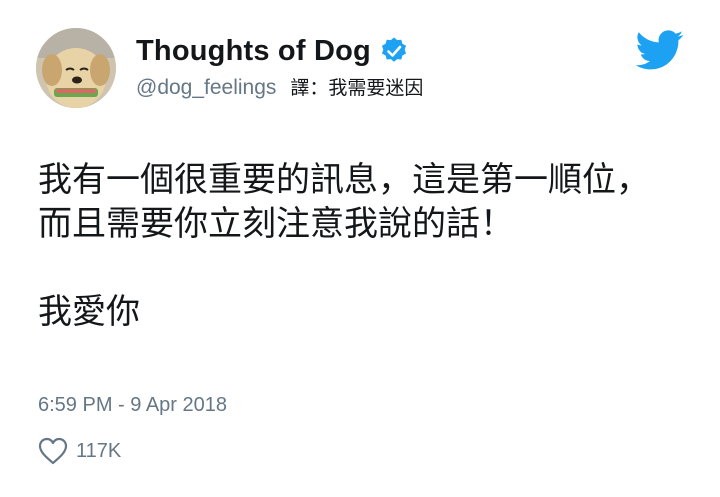  What do you see at coordinates (53, 451) in the screenshot?
I see `heart-outline-icon` at bounding box center [53, 451].